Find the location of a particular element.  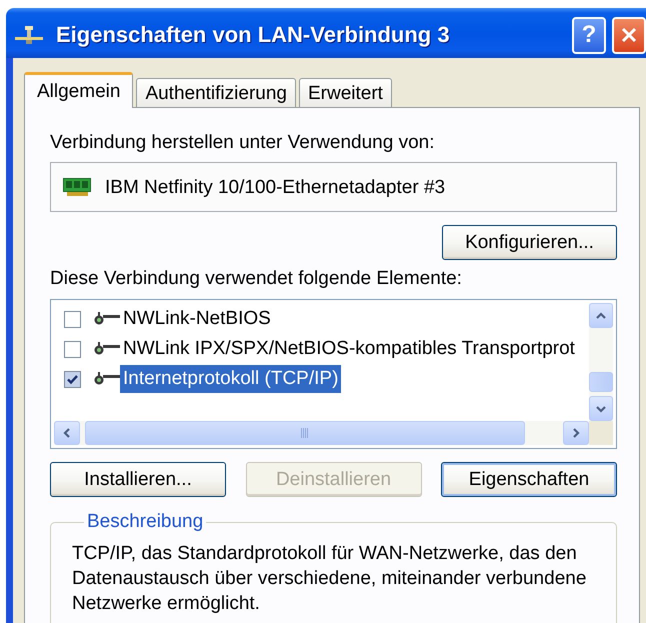

chevron-down-icon is located at coordinates (601, 408).